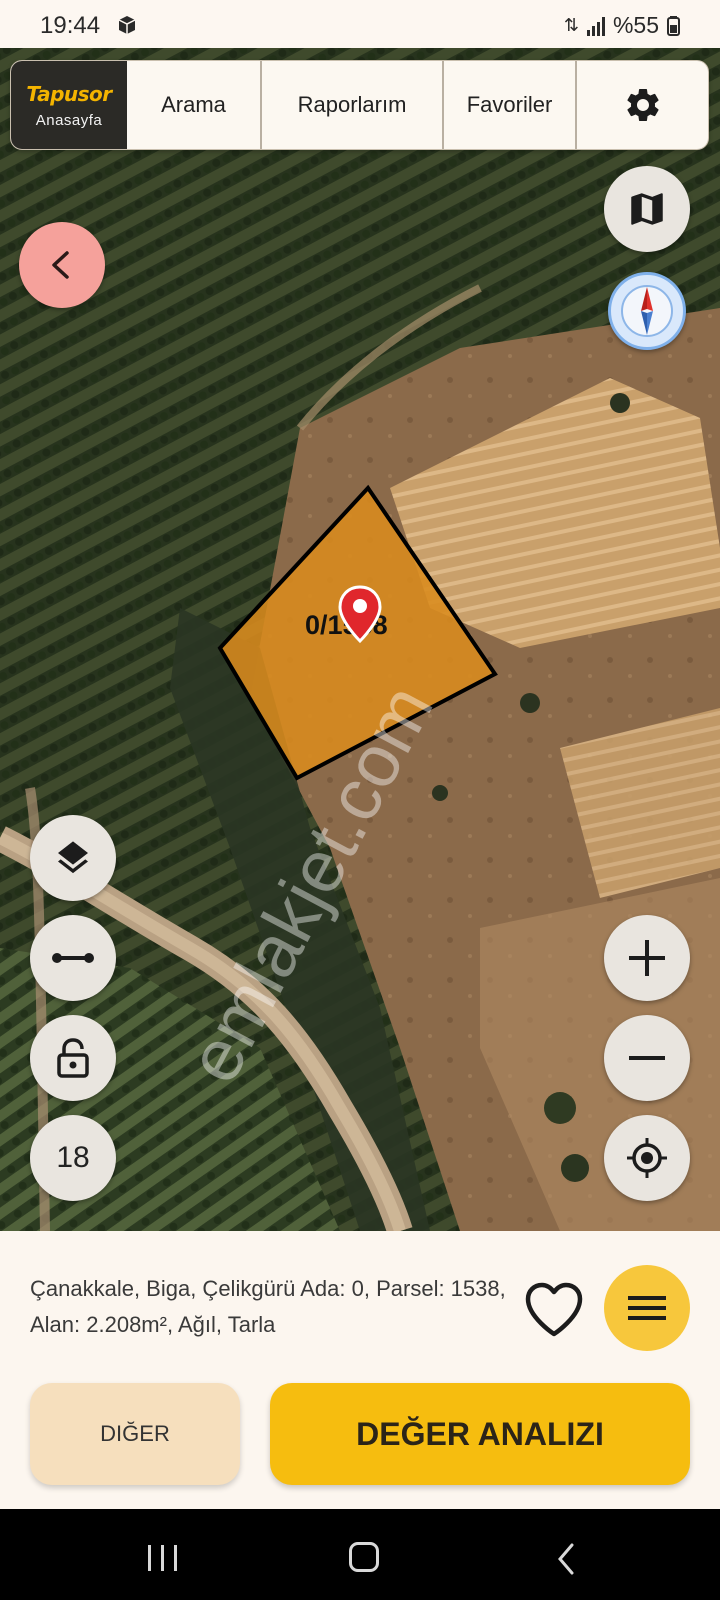 This screenshot has height=1600, width=720. What do you see at coordinates (635, 25) in the screenshot?
I see `battery-level: %55` at bounding box center [635, 25].